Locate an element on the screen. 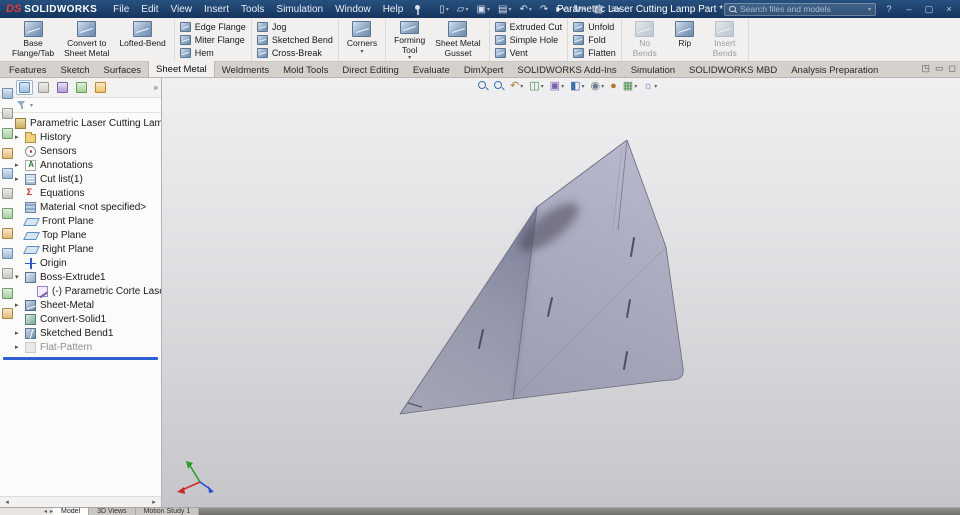 The height and width of the screenshot is (515, 960). ribbon-edge-flange-button: Edge Flange is located at coordinates (213, 27).